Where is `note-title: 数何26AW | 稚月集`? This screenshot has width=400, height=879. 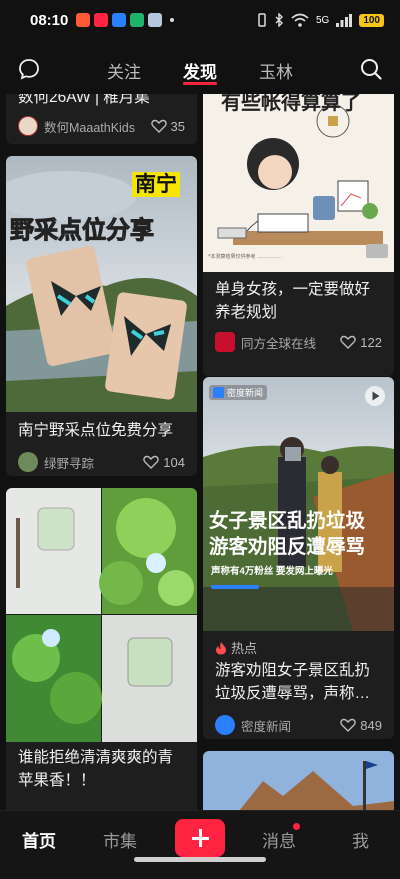
note-title: 数何26AW | 稚月集 is located at coordinates (84, 100).